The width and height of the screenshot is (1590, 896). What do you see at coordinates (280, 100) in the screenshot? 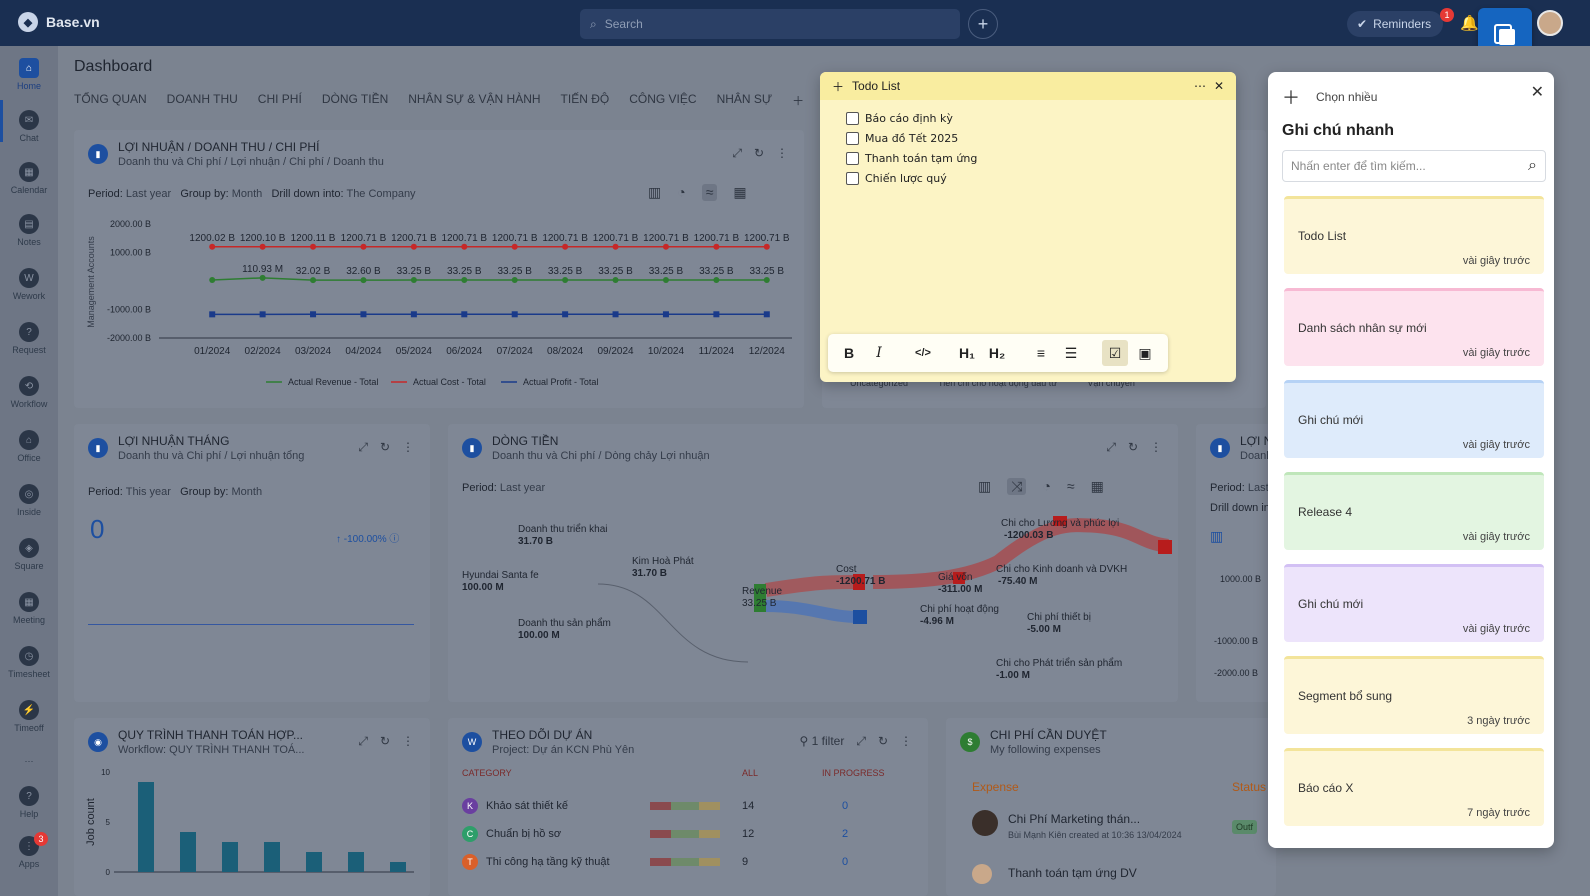
I see `tab-chi-phi: CHI PHÍ` at bounding box center [280, 100].